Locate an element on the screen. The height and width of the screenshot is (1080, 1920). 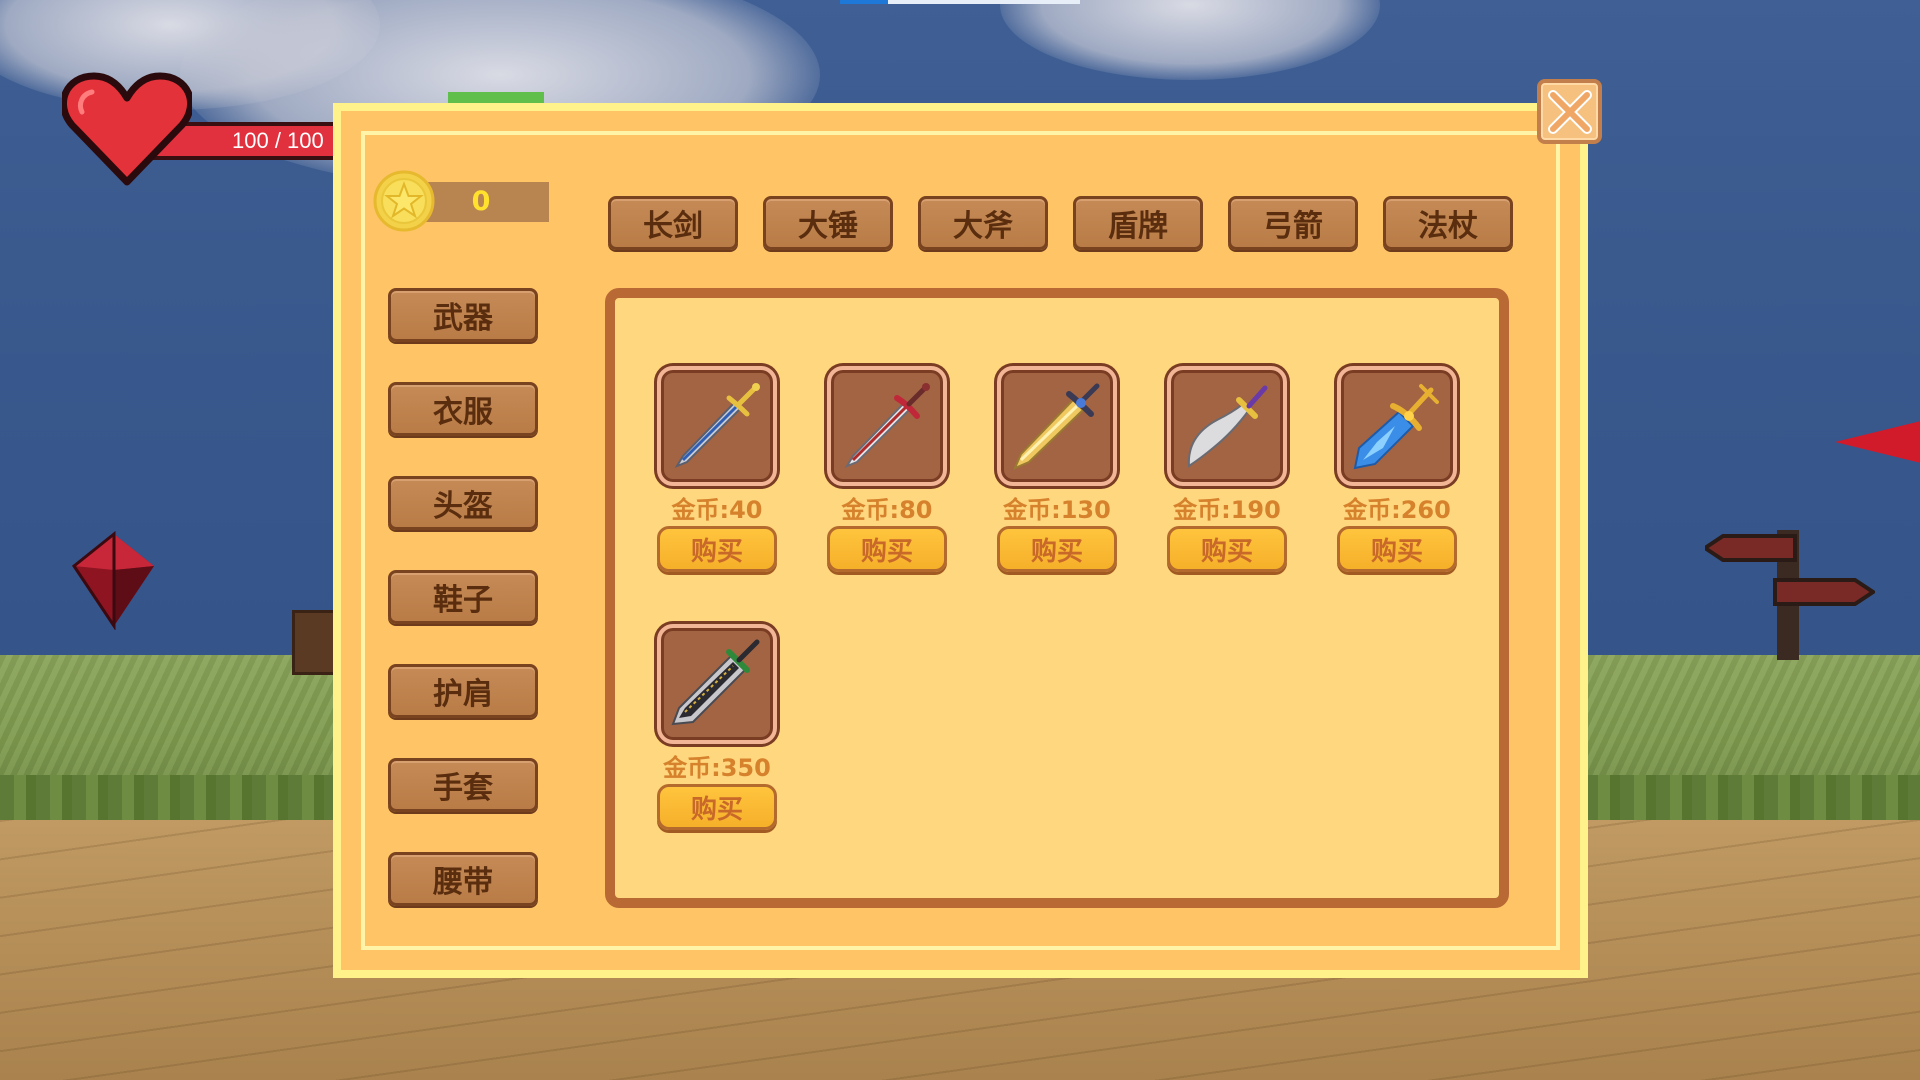
red-flag-icon is located at coordinates (1877, 442).